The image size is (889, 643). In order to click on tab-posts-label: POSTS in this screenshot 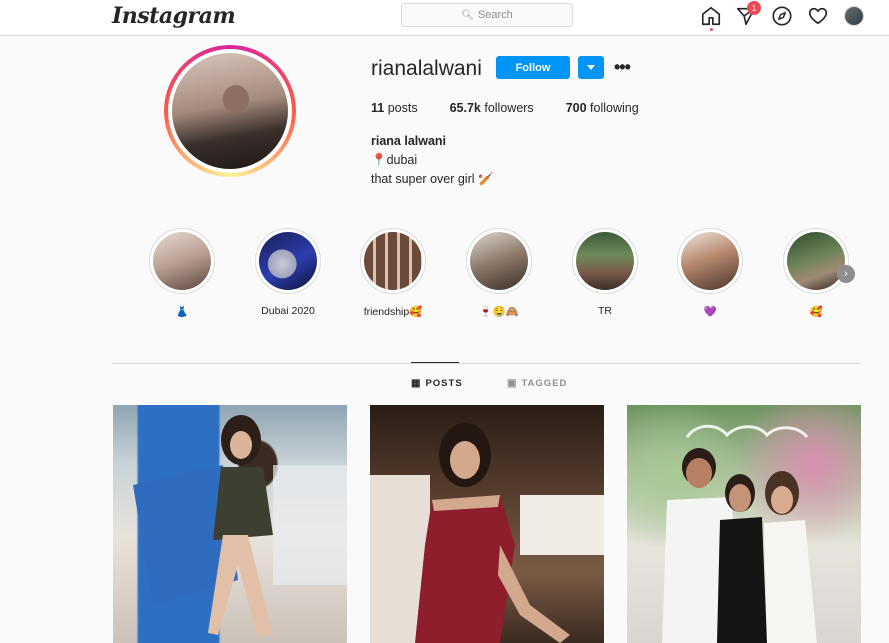, I will do `click(444, 383)`.